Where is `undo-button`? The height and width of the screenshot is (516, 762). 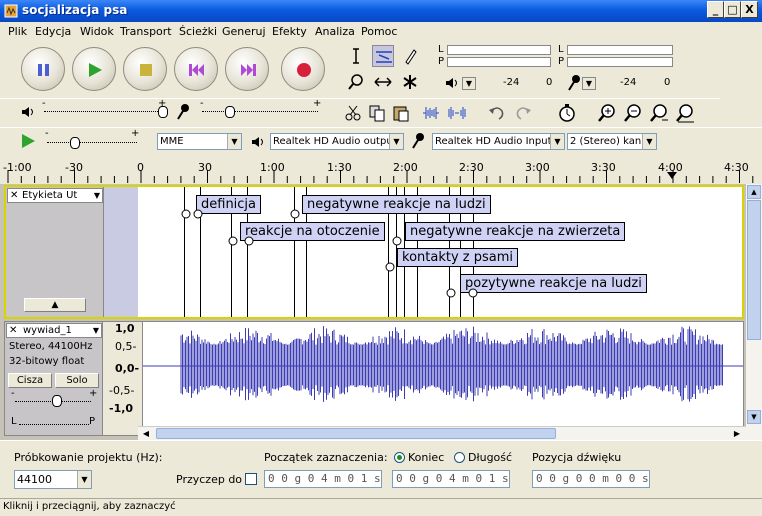
undo-button is located at coordinates (497, 113).